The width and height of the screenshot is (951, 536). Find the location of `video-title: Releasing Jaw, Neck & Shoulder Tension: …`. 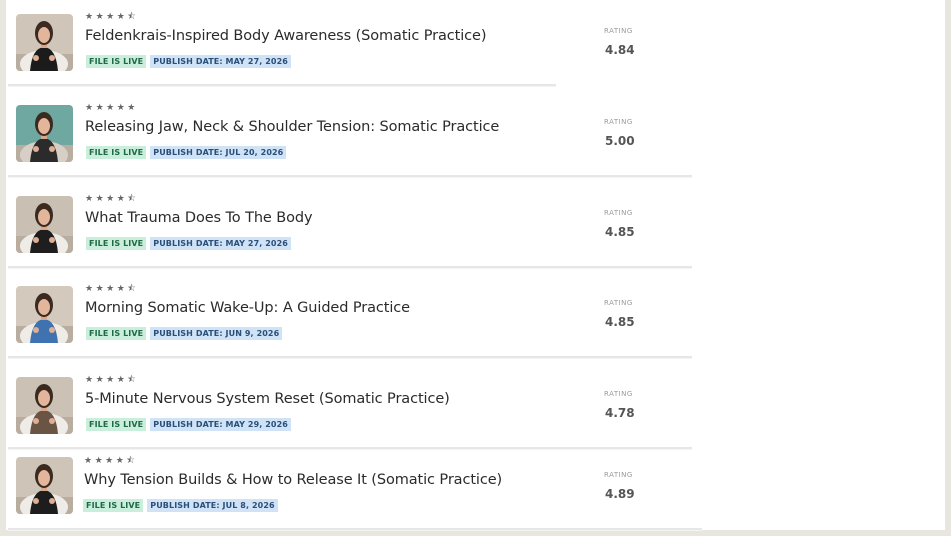

video-title: Releasing Jaw, Neck & Shoulder Tension: … is located at coordinates (292, 127).